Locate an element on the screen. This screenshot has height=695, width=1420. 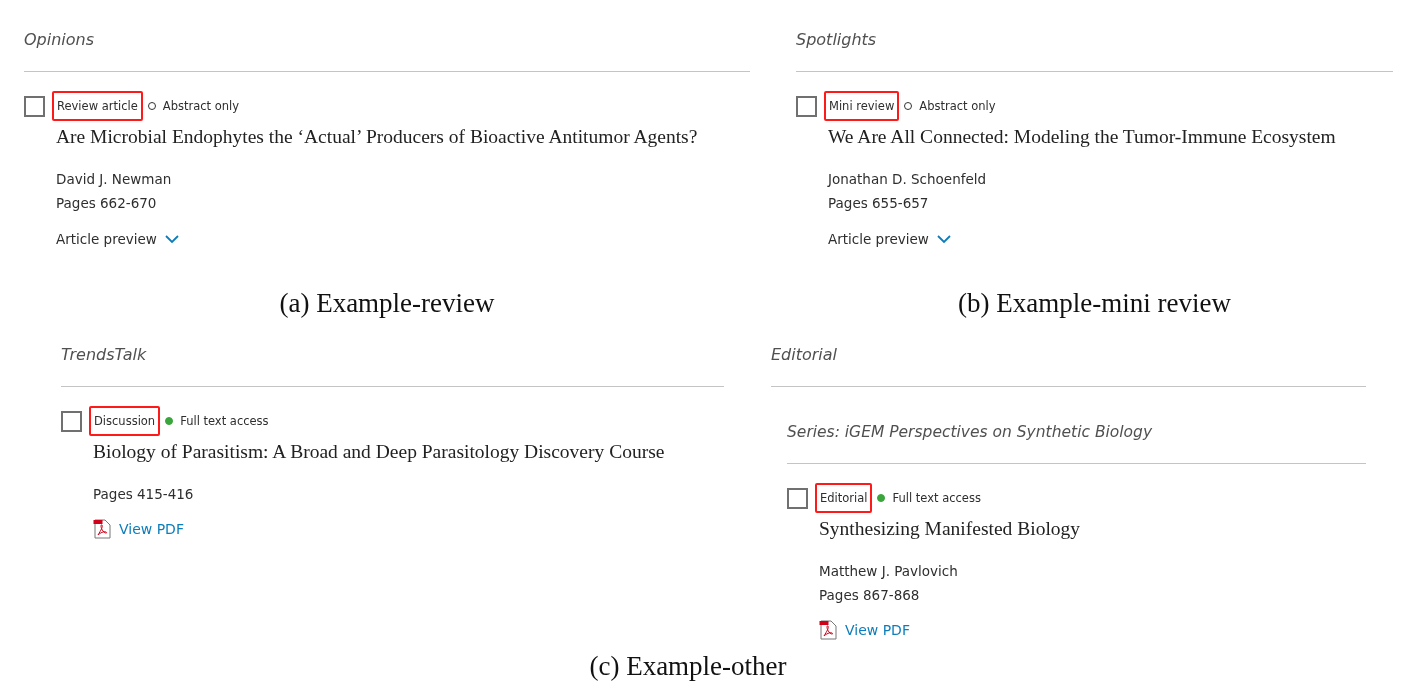
article-type-label: Review article is located at coordinates (97, 106).